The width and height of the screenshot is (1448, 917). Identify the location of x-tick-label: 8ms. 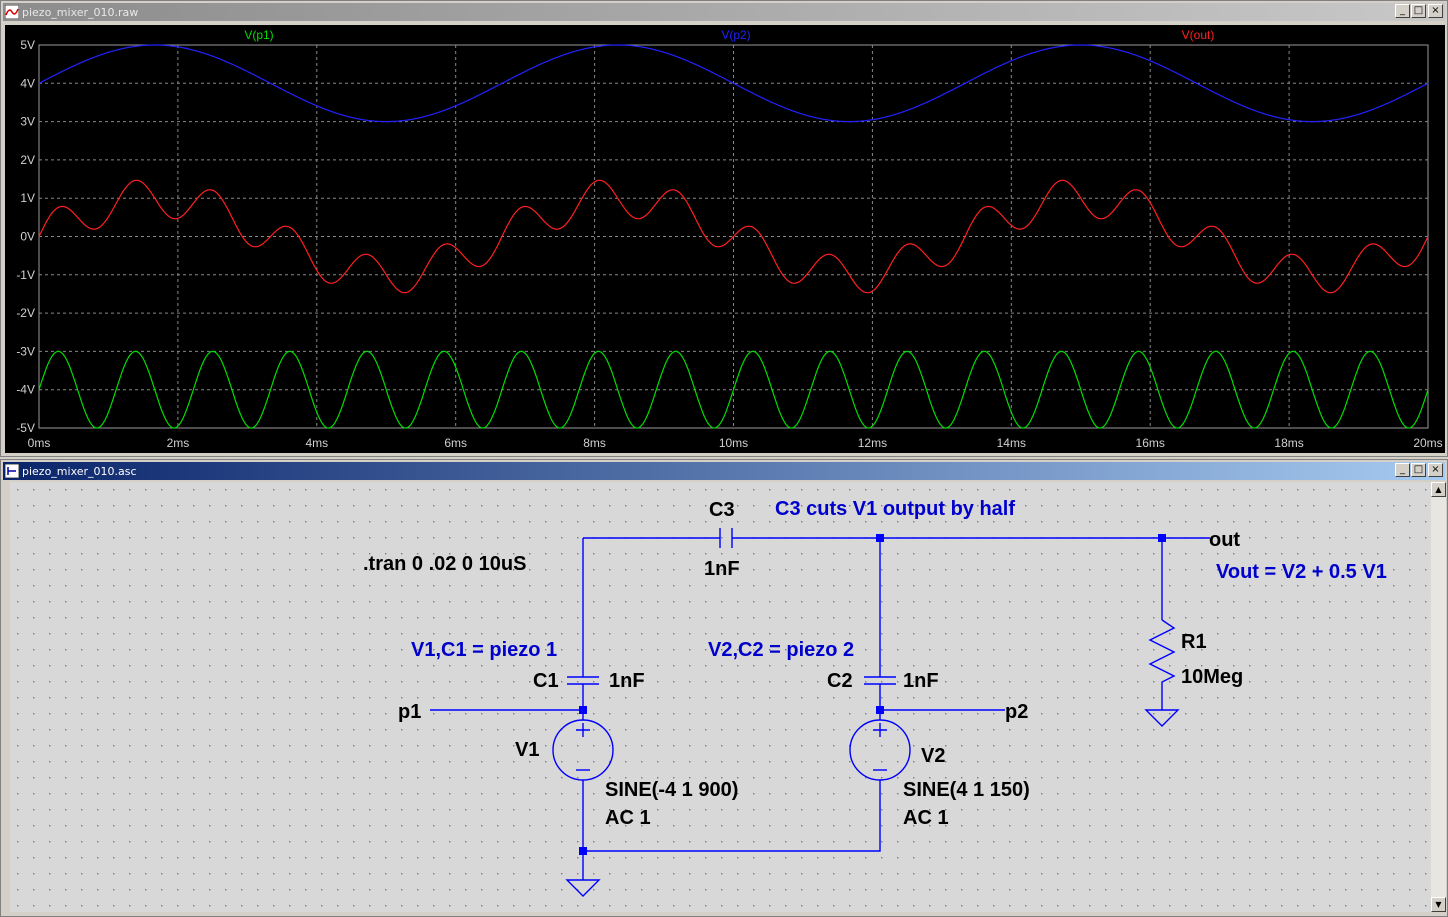
(594, 443).